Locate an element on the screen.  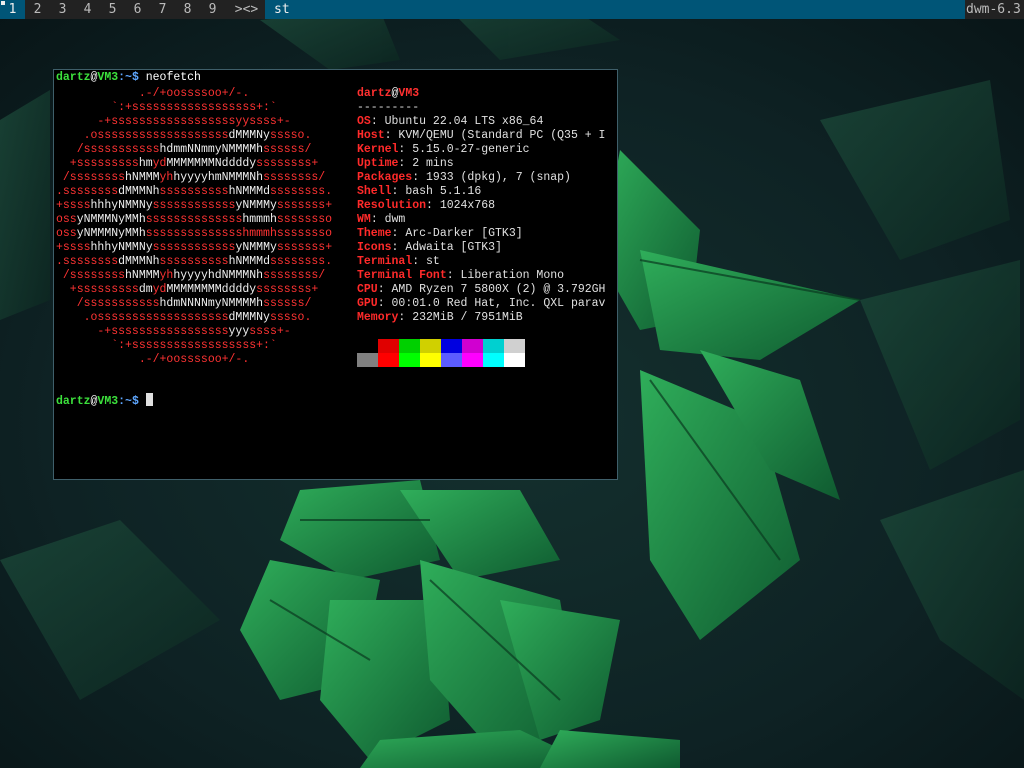
info-key: Kernel is located at coordinates (378, 149).